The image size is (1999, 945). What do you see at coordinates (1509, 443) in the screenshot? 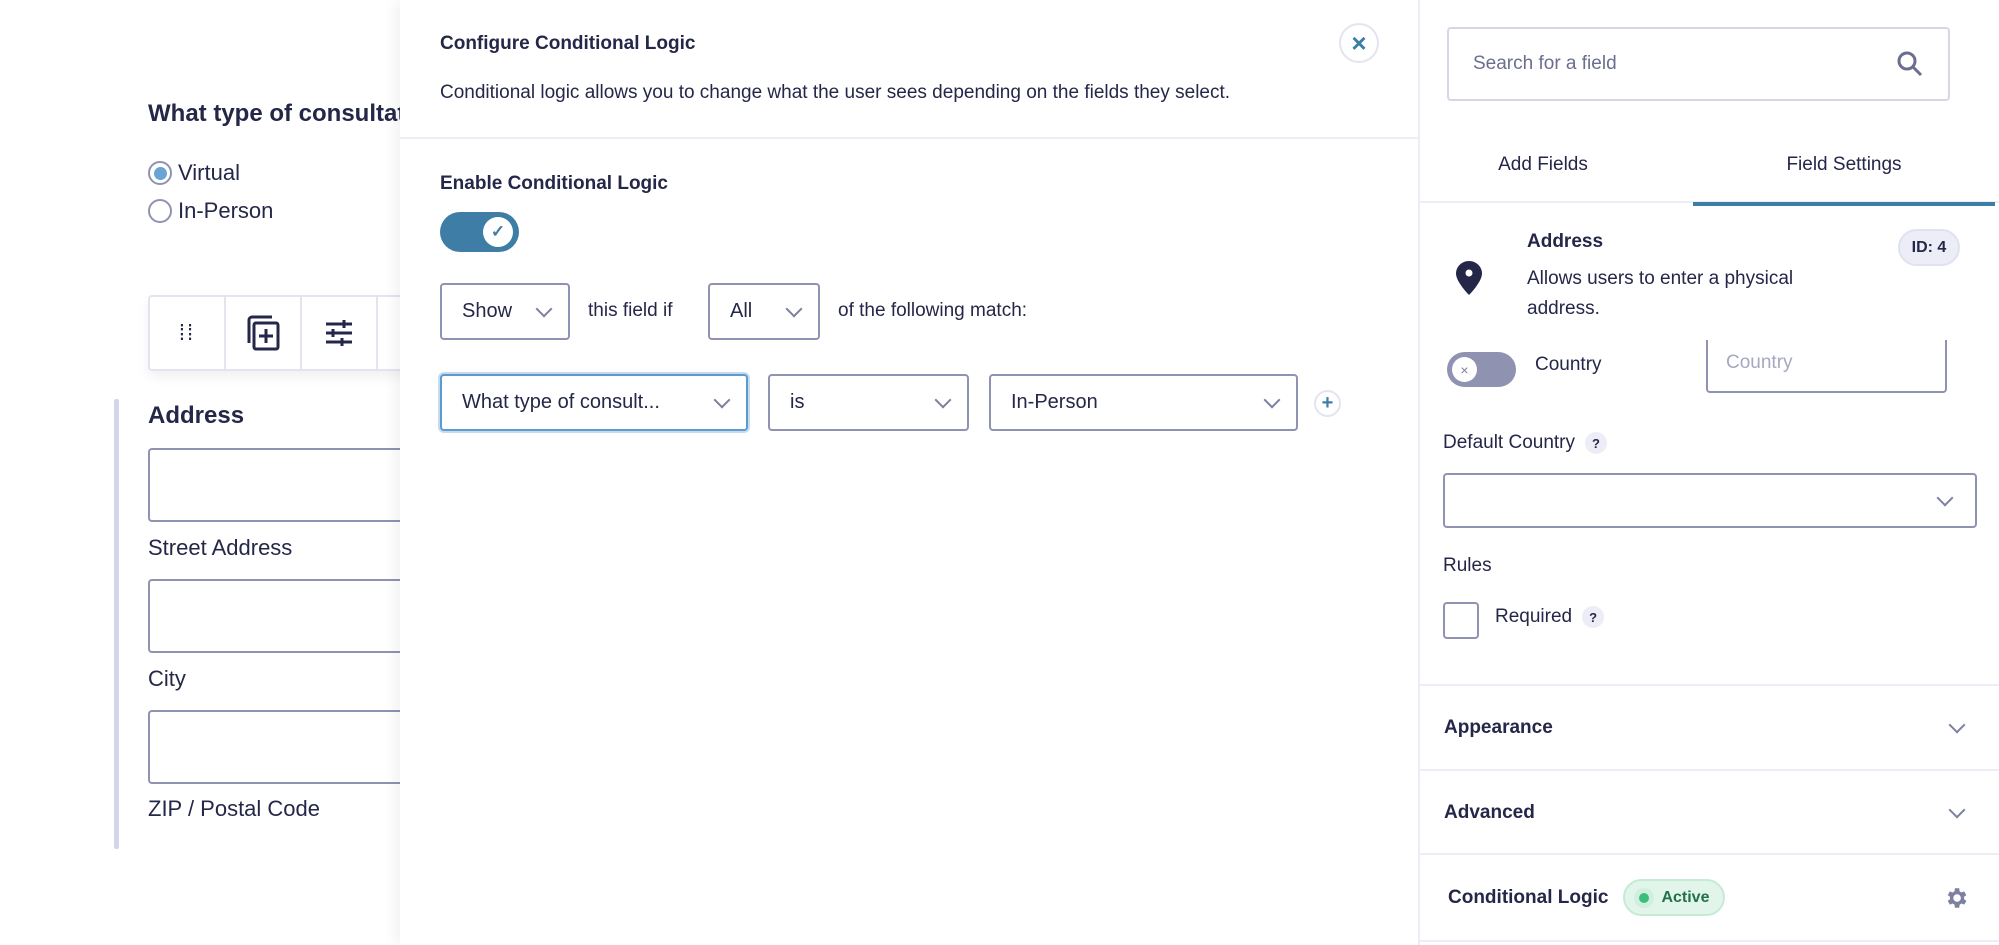
I see `default-country-text: Default Country` at bounding box center [1509, 443].